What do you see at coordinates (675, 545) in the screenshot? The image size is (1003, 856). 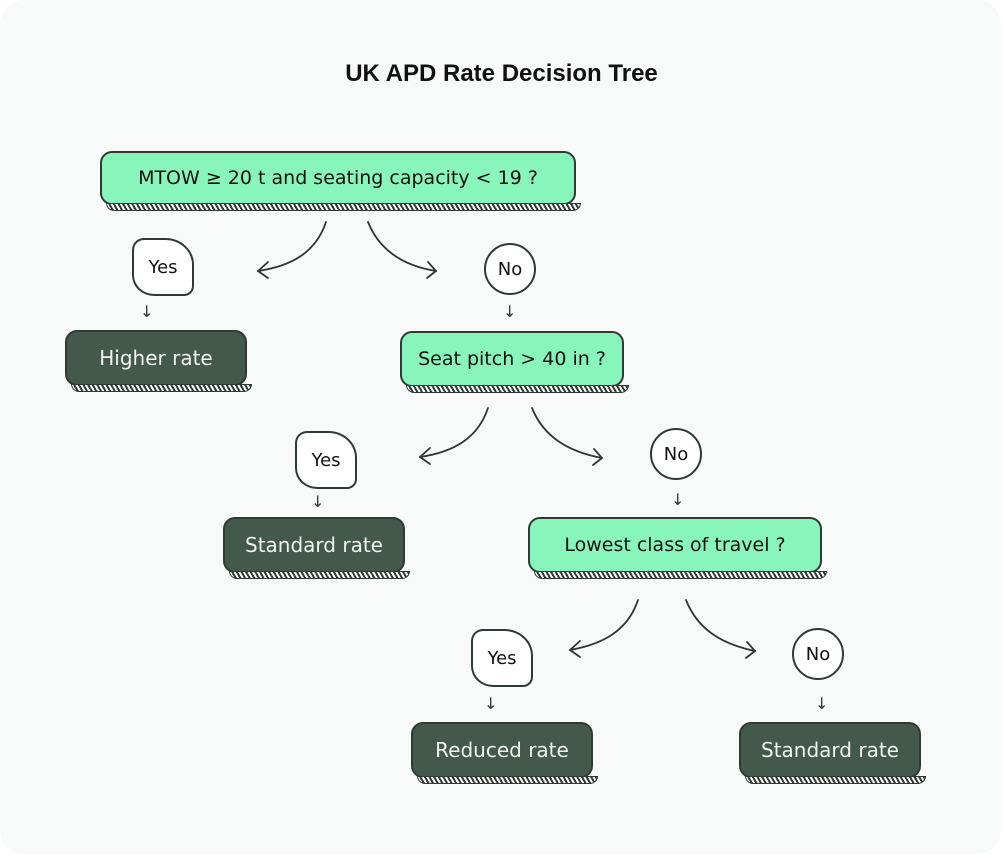 I see `question-text: Lowest class of travel ?` at bounding box center [675, 545].